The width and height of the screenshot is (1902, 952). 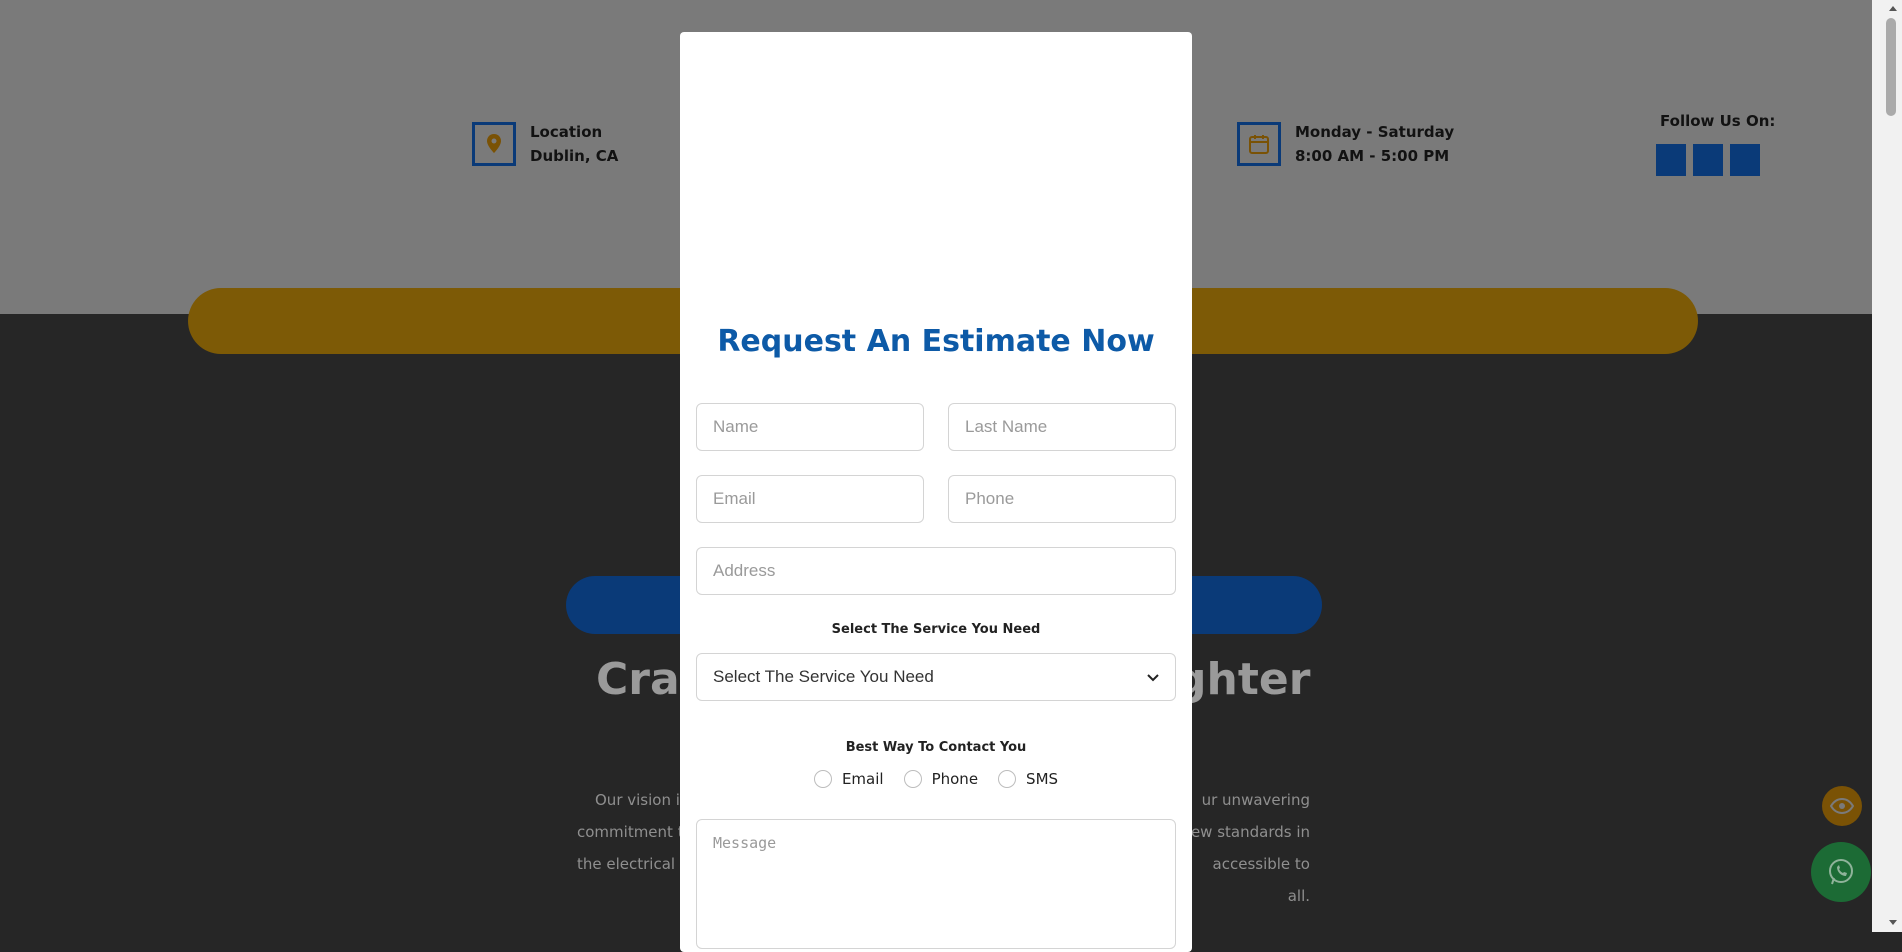 What do you see at coordinates (1243, 679) in the screenshot?
I see `bg-heading-right: ghter` at bounding box center [1243, 679].